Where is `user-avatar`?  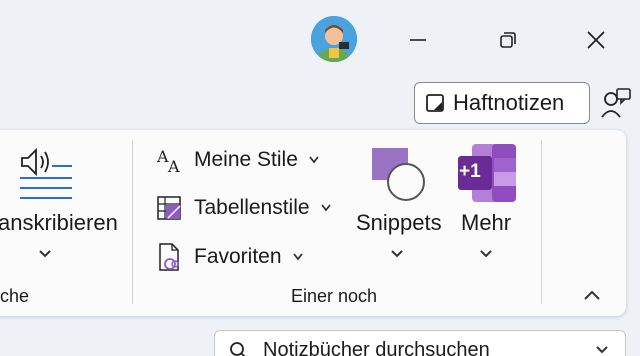 user-avatar is located at coordinates (334, 39).